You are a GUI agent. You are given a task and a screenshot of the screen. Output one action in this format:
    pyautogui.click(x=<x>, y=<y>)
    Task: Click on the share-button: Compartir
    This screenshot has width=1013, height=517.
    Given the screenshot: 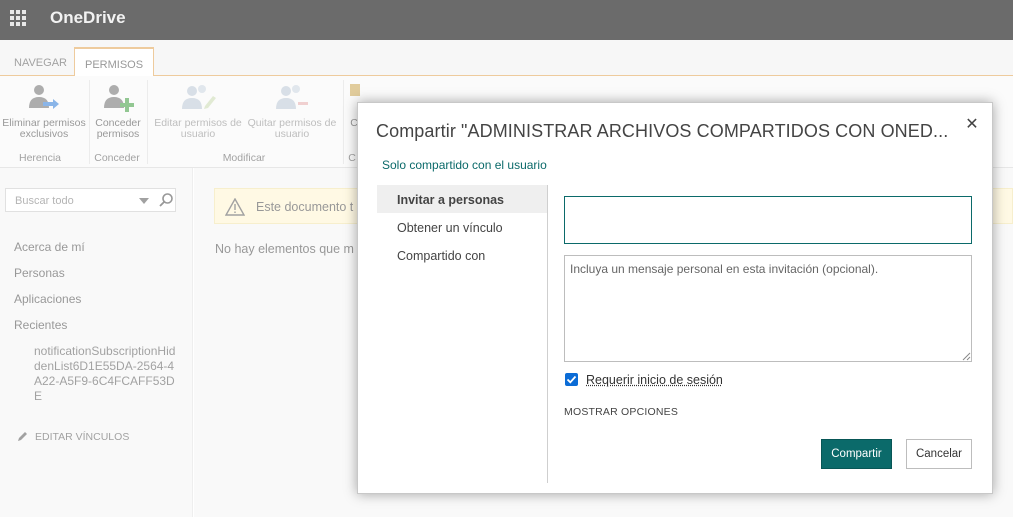 What is the action you would take?
    pyautogui.click(x=856, y=454)
    